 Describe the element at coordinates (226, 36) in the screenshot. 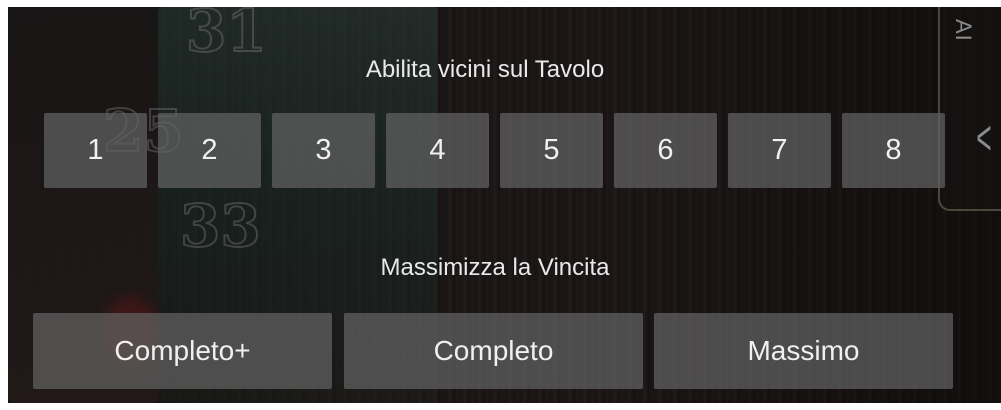

I see `background-number: 31` at that location.